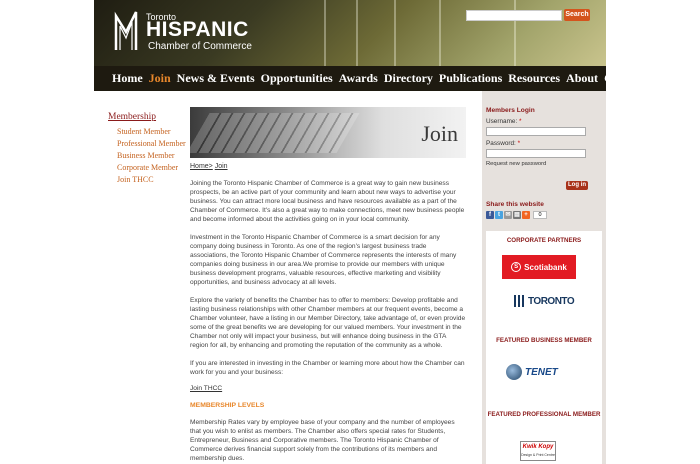  I want to click on search-button: Search, so click(577, 15).